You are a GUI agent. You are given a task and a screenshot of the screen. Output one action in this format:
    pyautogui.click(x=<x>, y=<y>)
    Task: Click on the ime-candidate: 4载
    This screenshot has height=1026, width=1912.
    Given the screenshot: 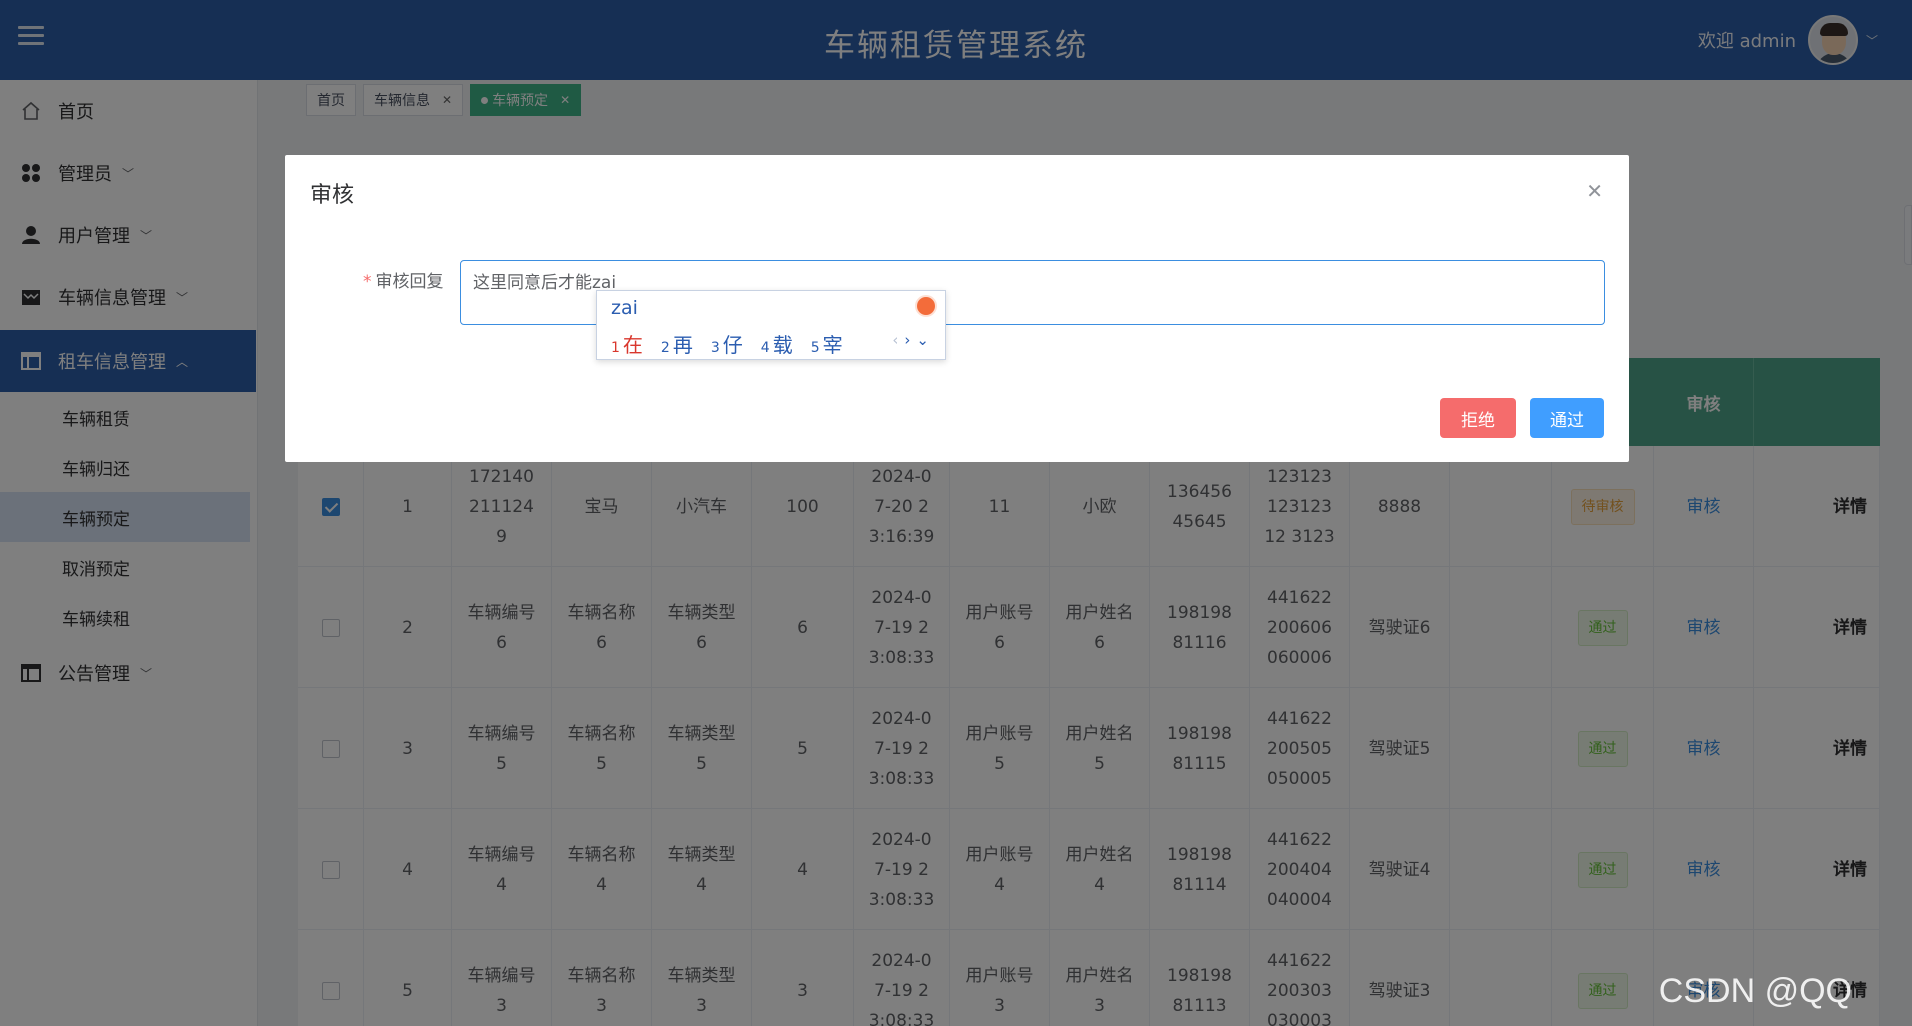 What is the action you would take?
    pyautogui.click(x=777, y=343)
    